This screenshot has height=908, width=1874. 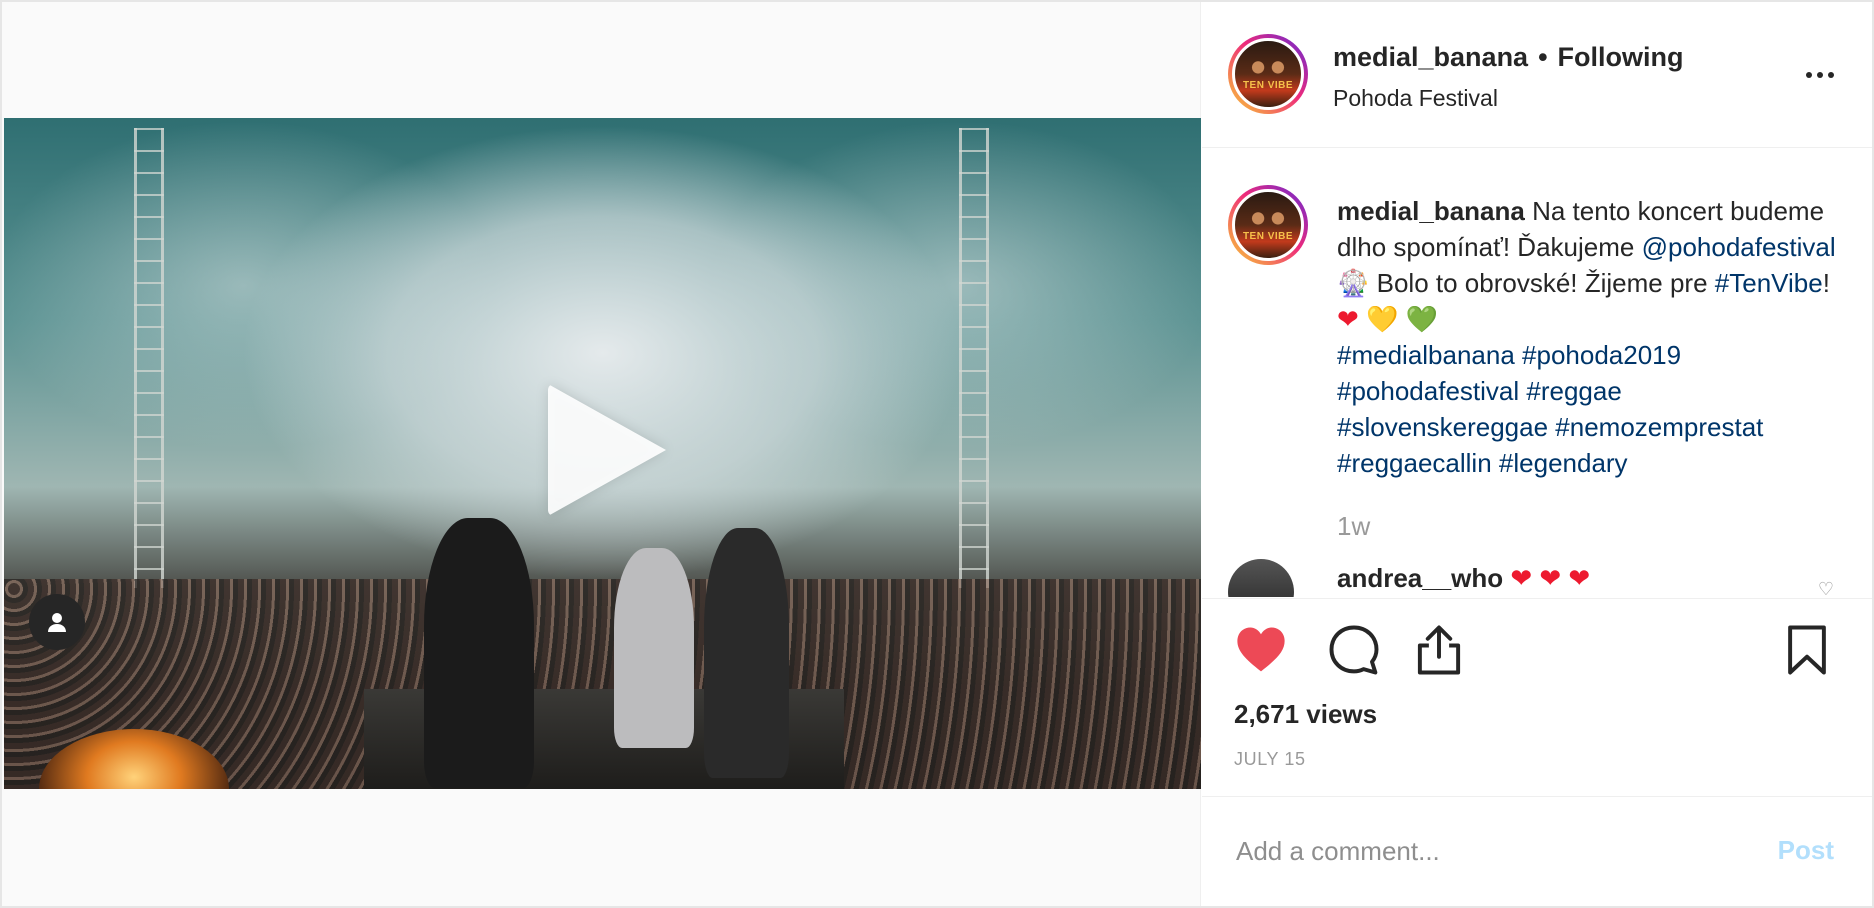 What do you see at coordinates (1426, 355) in the screenshot?
I see `hashtag-link: #medialbanana` at bounding box center [1426, 355].